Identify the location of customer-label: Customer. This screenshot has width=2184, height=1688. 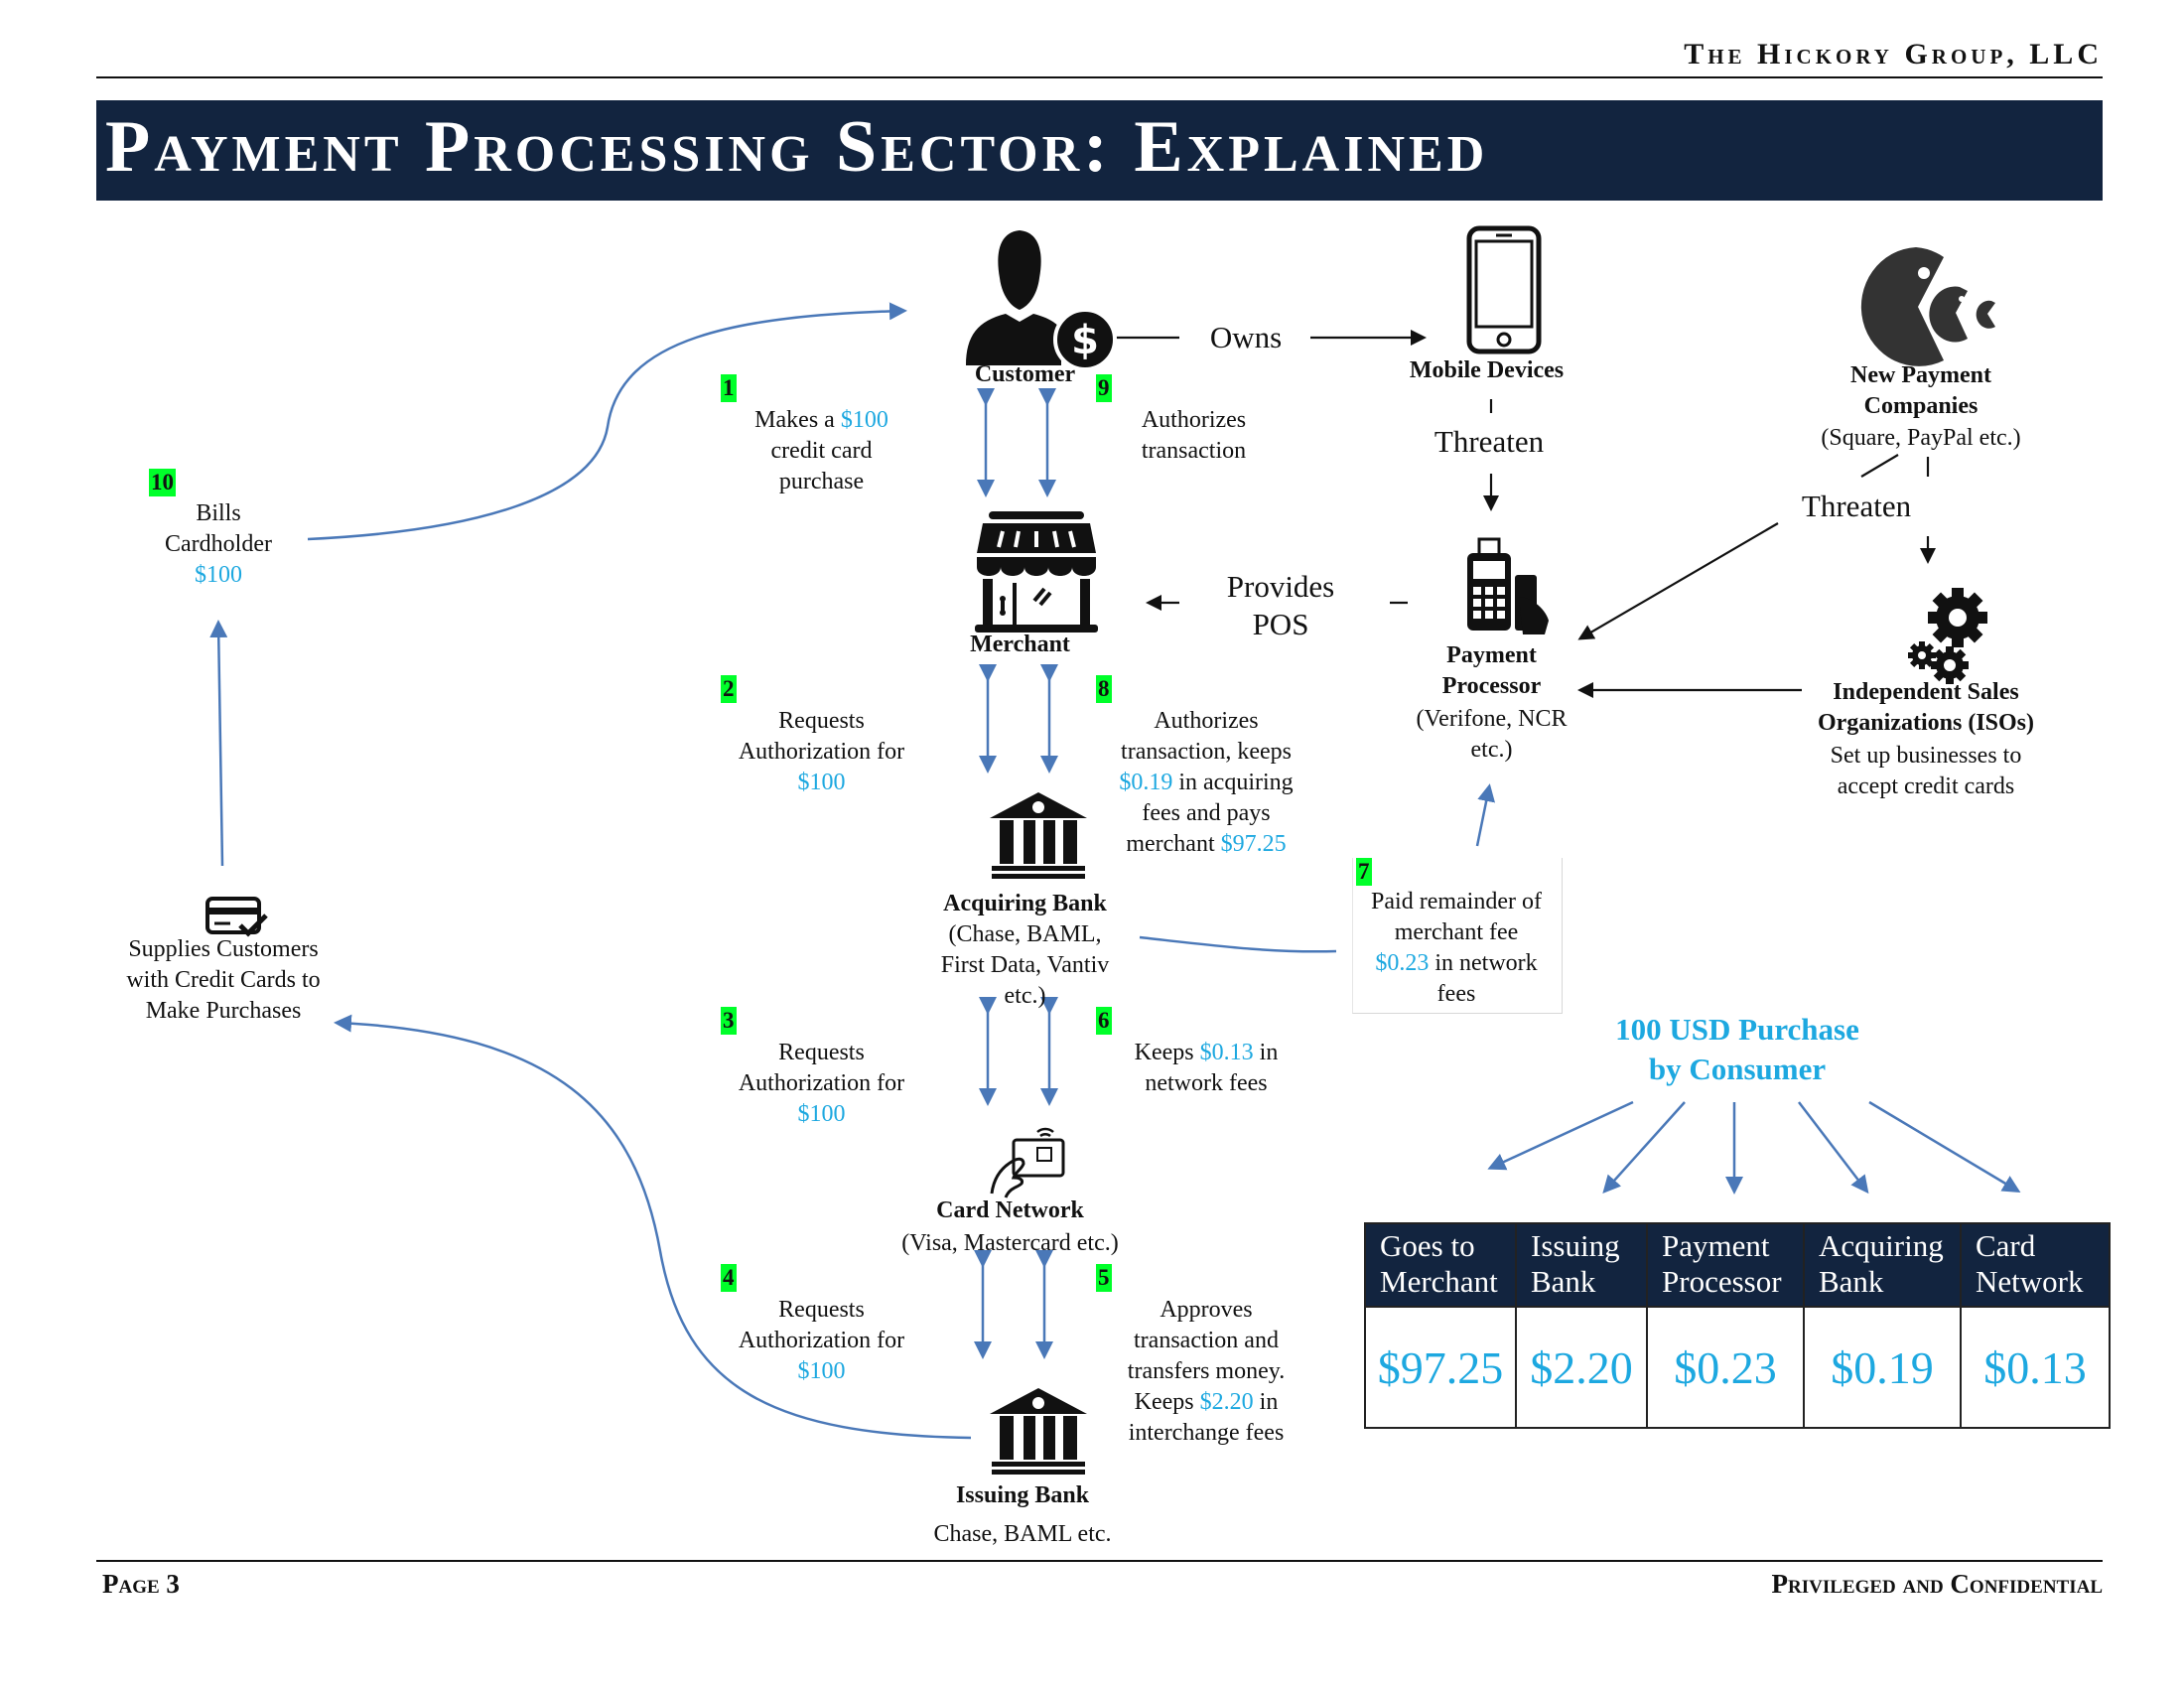
(1025, 374).